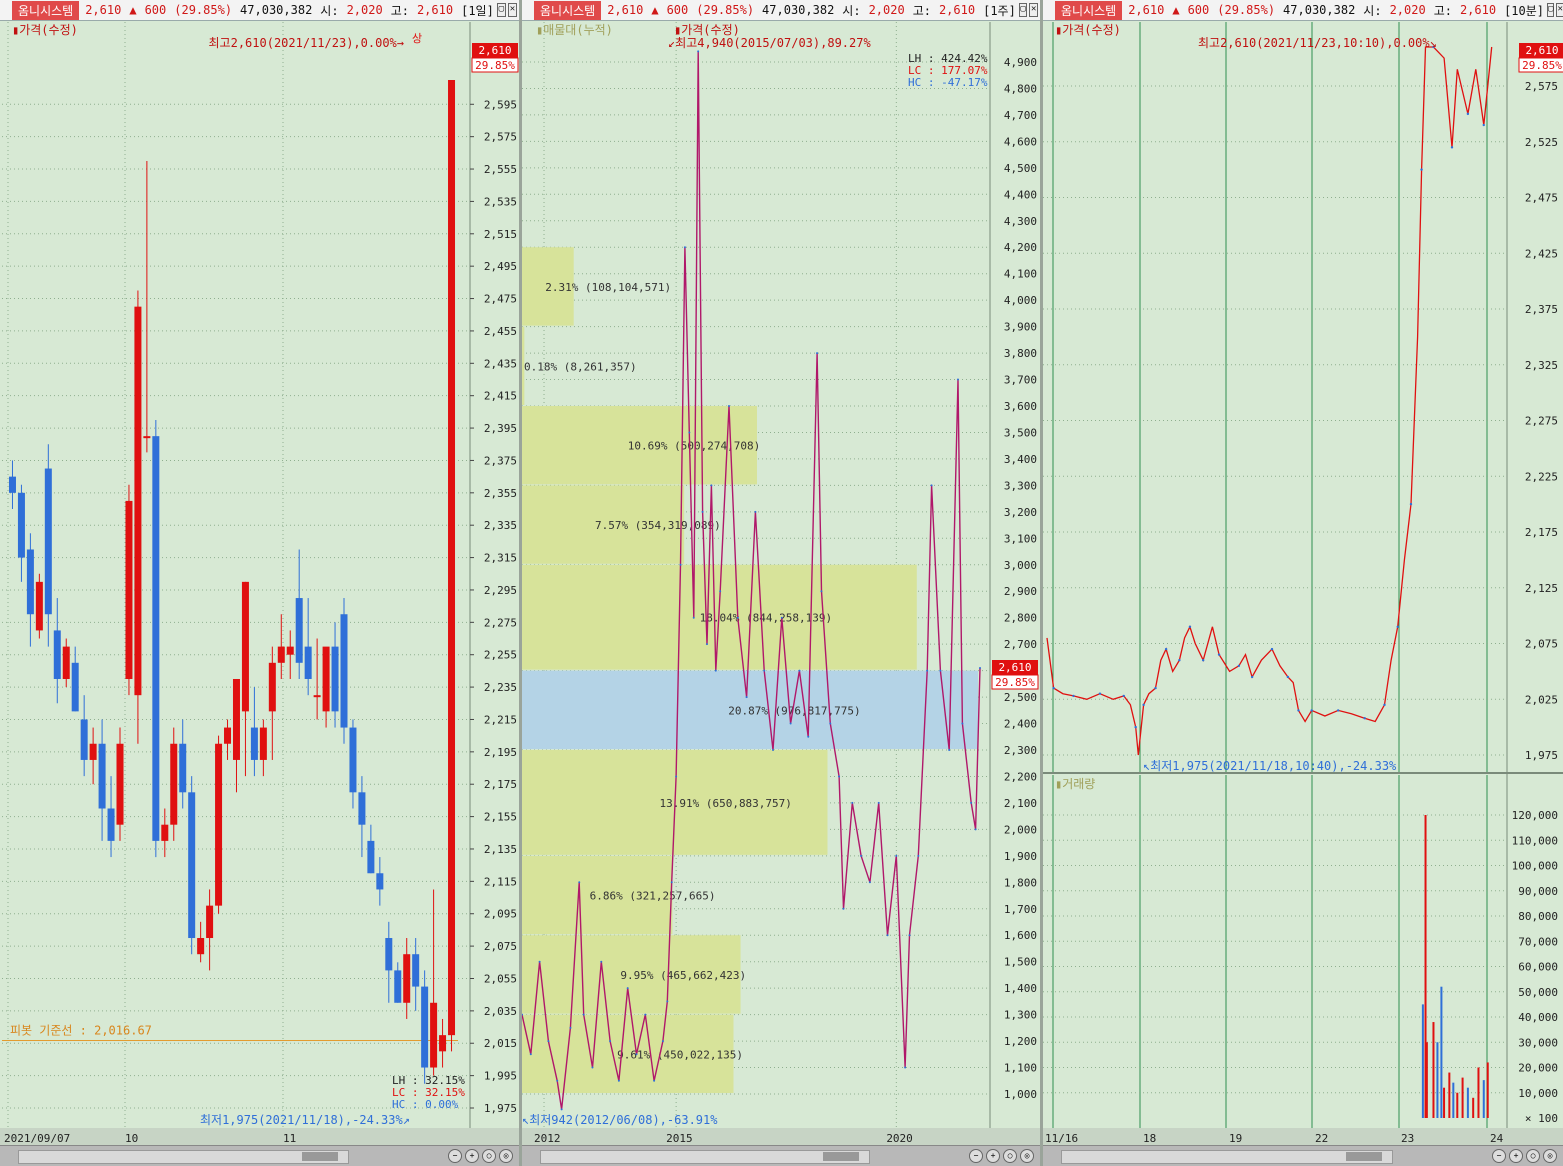  I want to click on y-tick-label: 2,195, so click(500, 752).